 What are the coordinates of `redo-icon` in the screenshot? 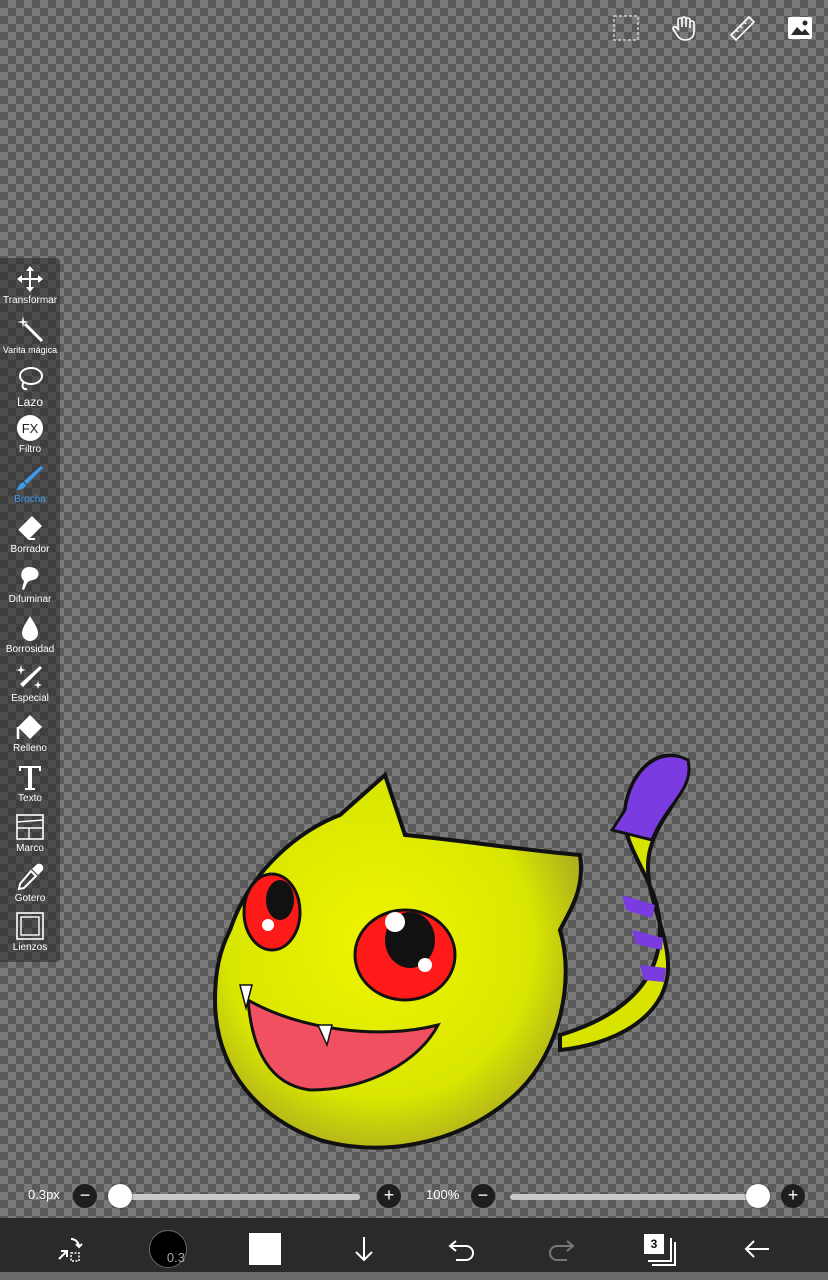 It's located at (562, 1250).